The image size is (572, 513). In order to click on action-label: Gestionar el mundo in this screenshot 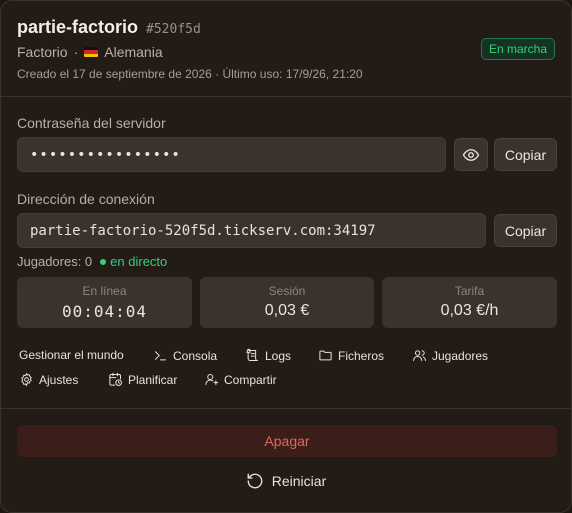, I will do `click(71, 355)`.